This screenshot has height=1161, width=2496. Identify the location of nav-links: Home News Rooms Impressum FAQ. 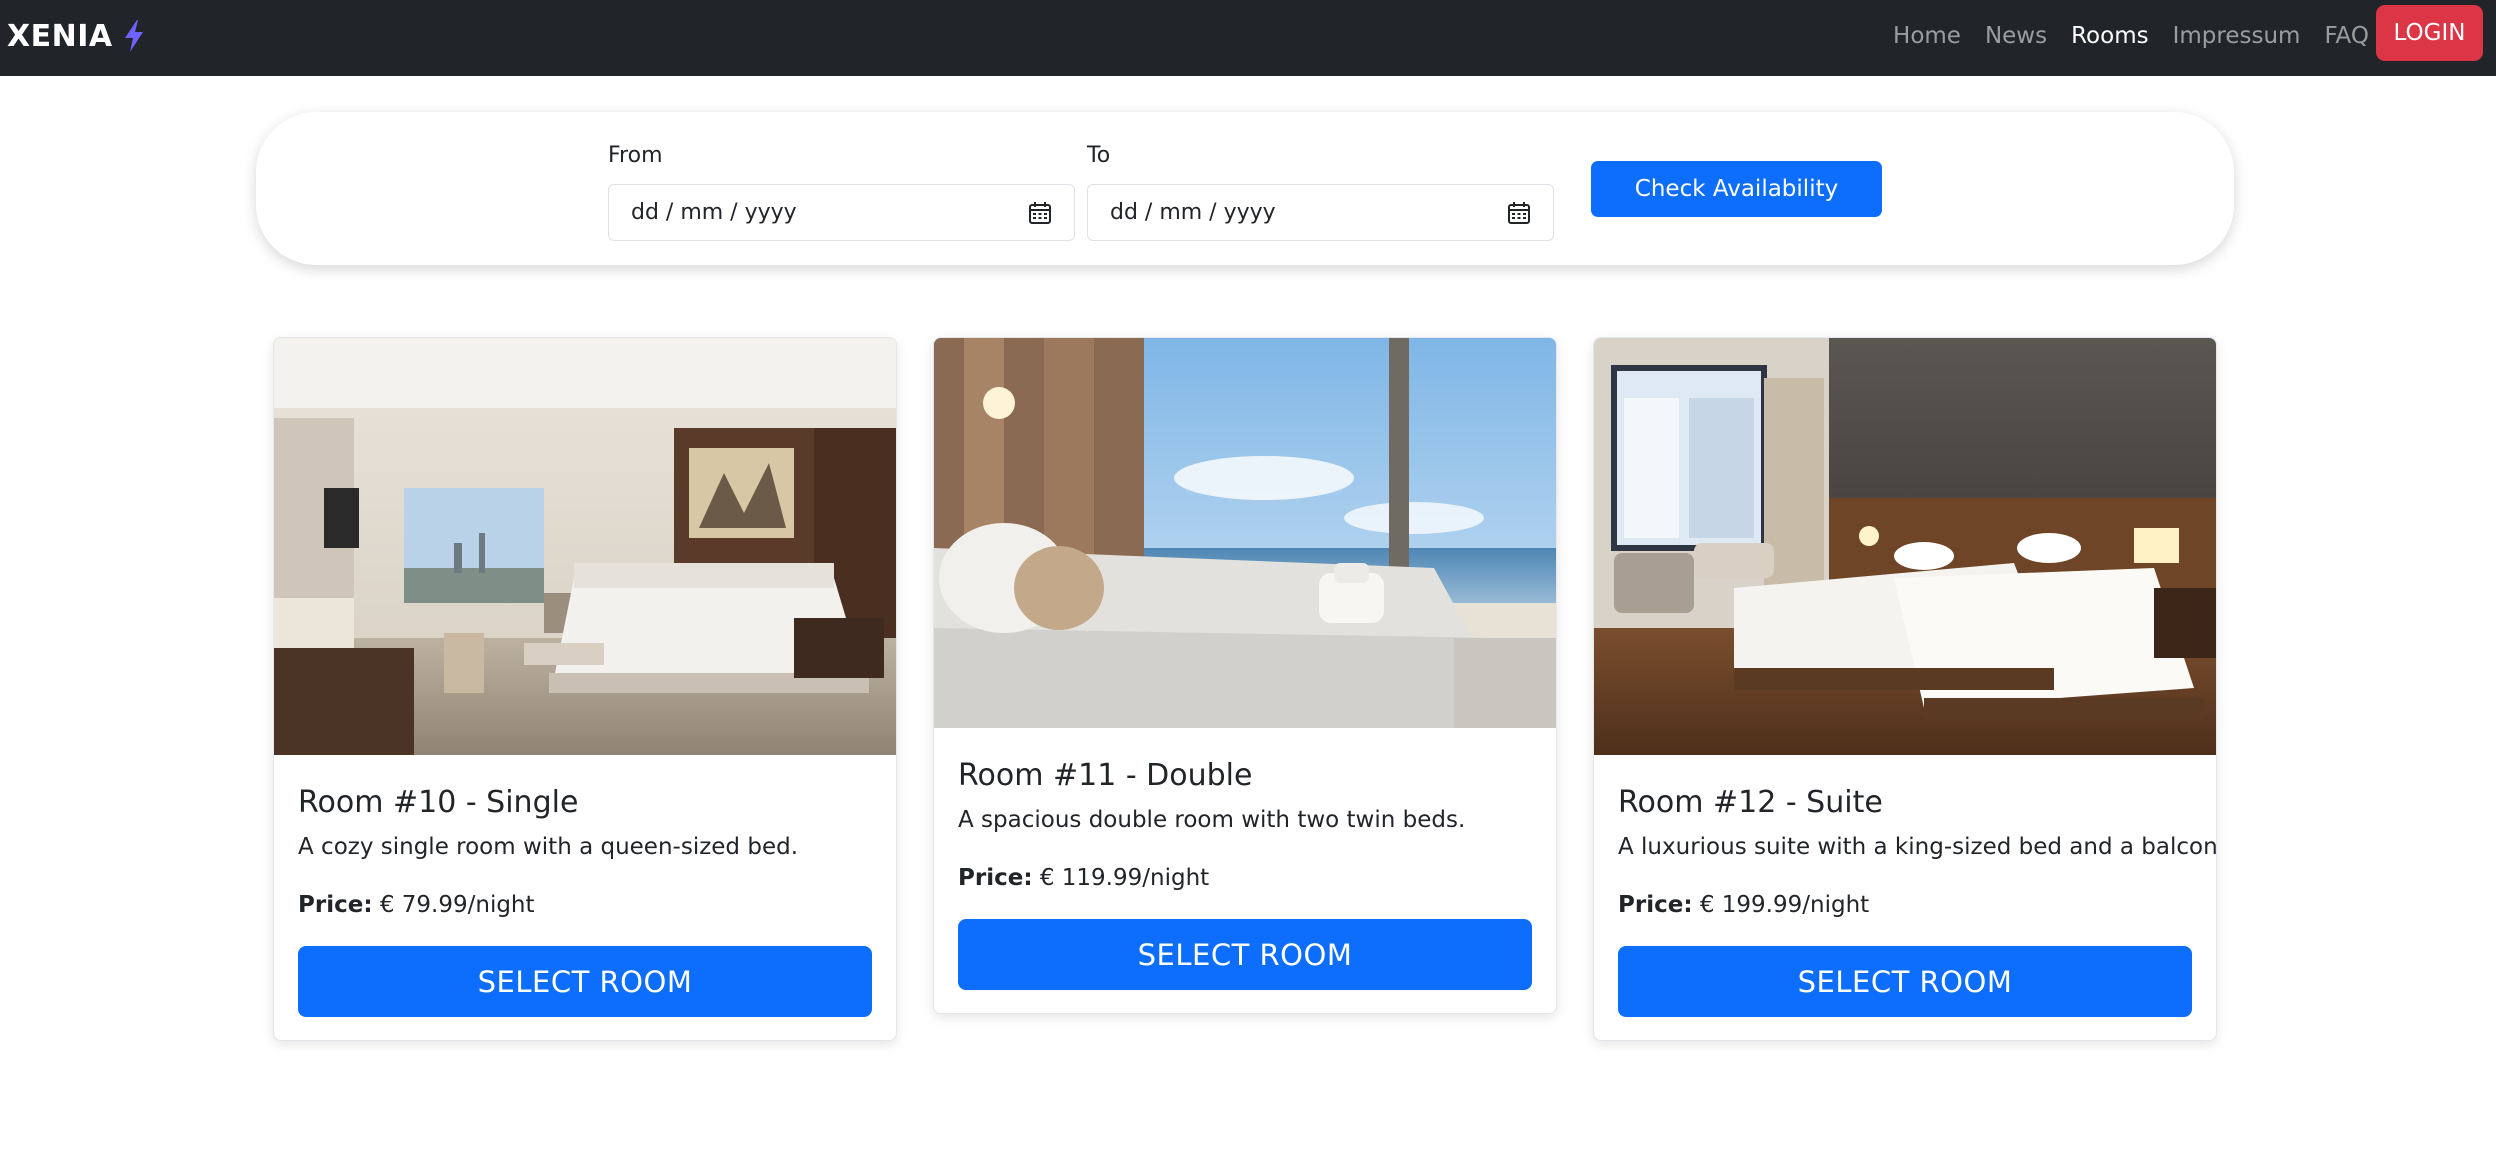
(2119, 36).